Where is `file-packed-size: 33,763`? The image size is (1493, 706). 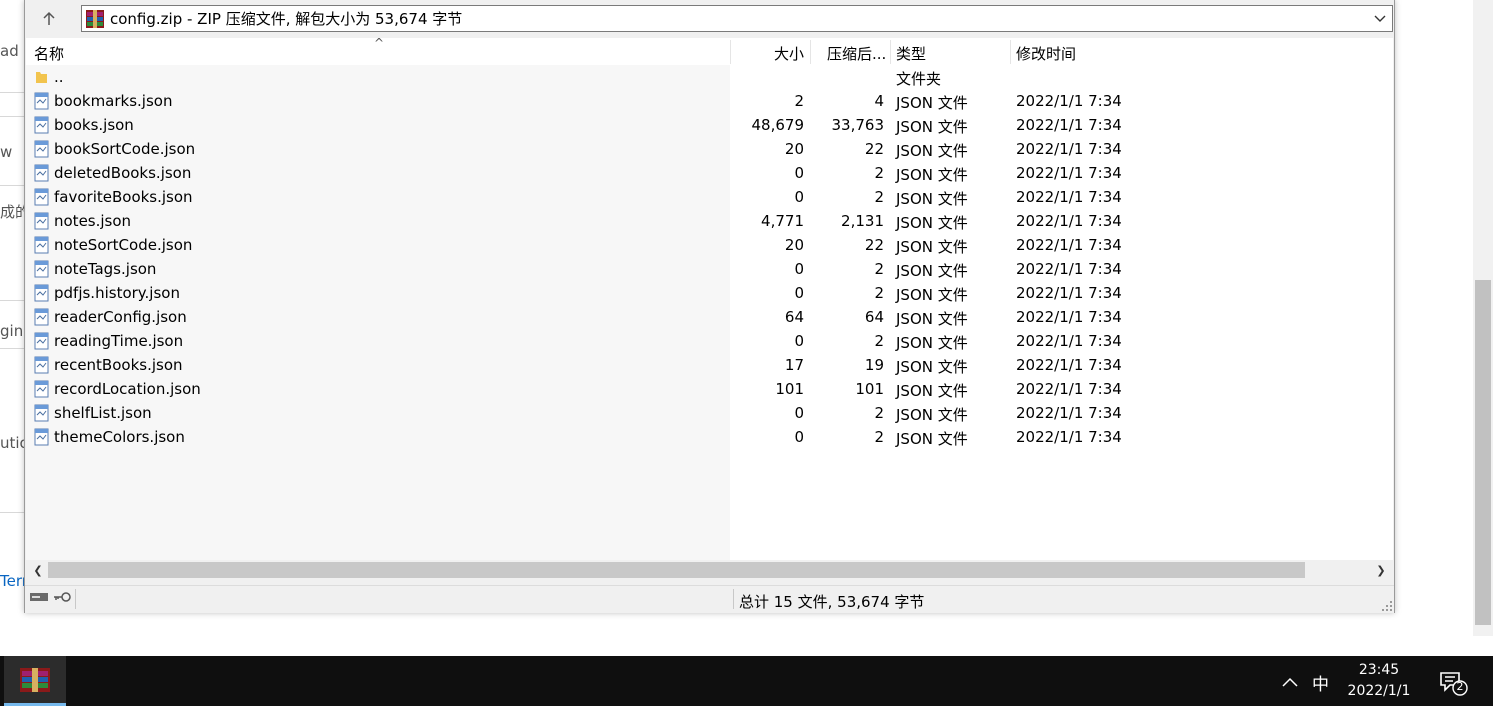 file-packed-size: 33,763 is located at coordinates (858, 125).